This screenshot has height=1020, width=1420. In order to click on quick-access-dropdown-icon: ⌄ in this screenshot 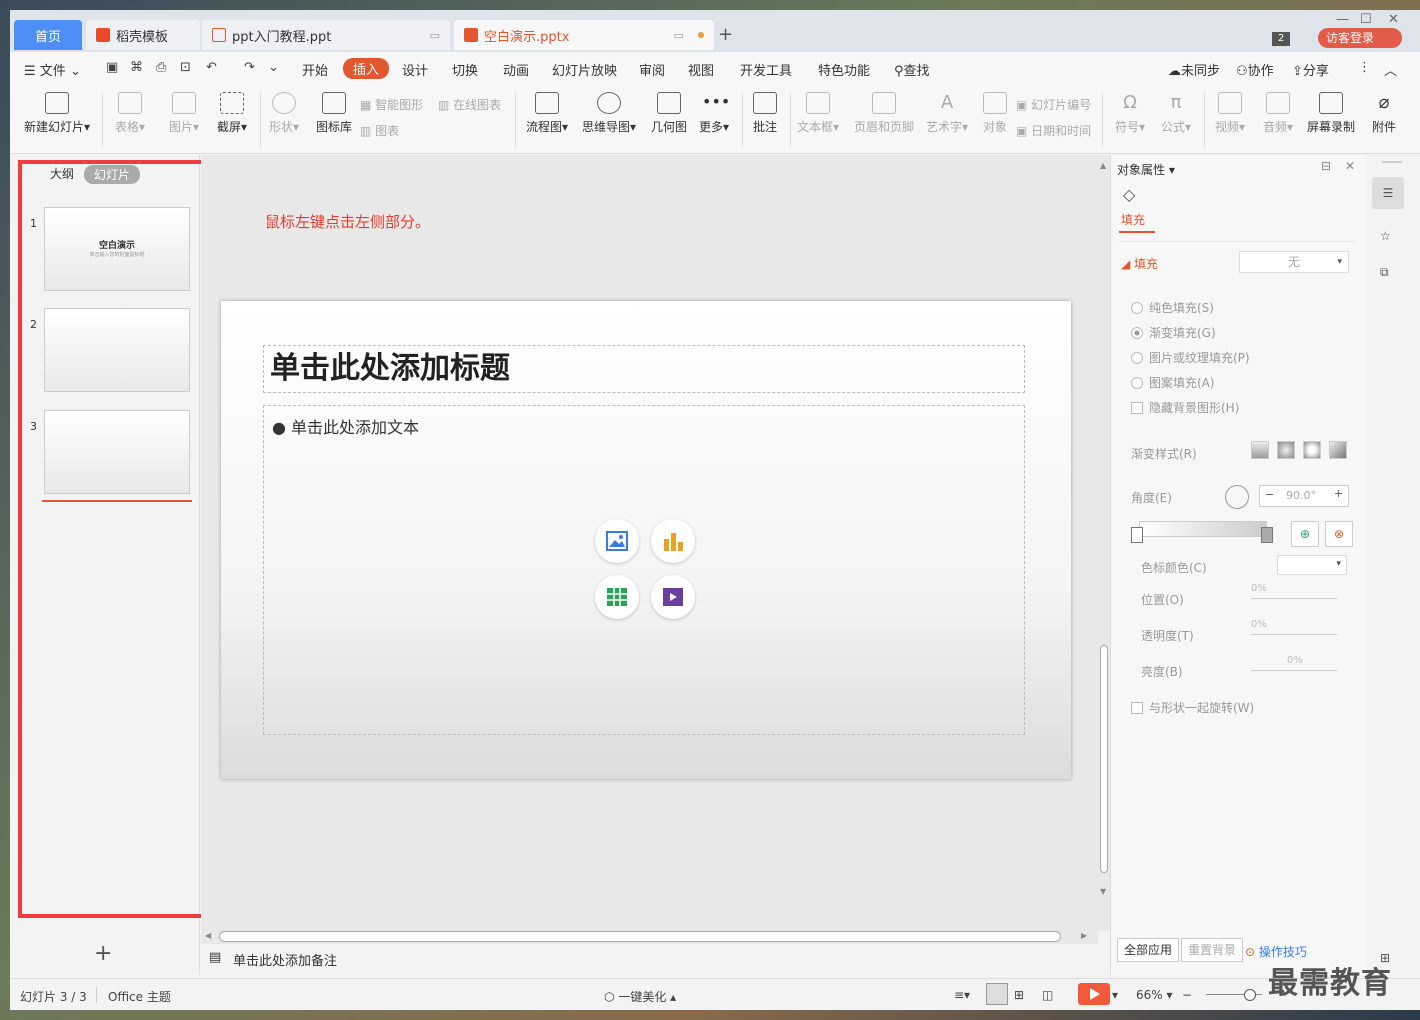, I will do `click(273, 67)`.